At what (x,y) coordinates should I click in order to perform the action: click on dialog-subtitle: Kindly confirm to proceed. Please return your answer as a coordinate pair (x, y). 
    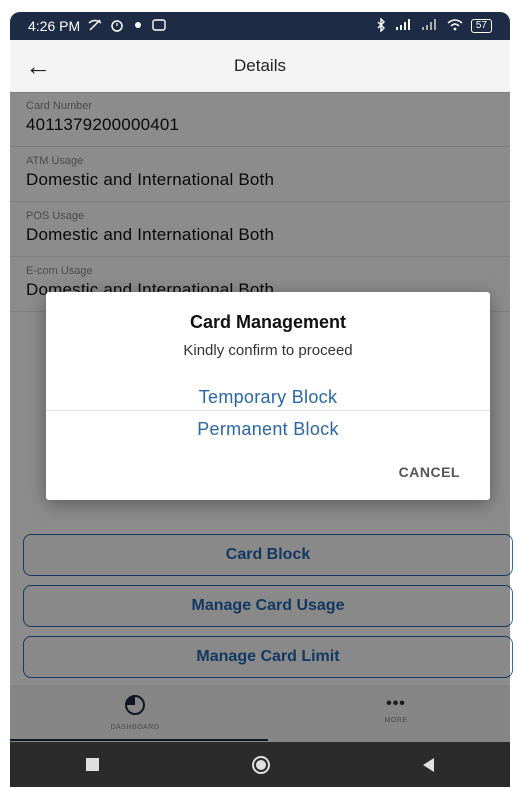
    Looking at the image, I should click on (268, 350).